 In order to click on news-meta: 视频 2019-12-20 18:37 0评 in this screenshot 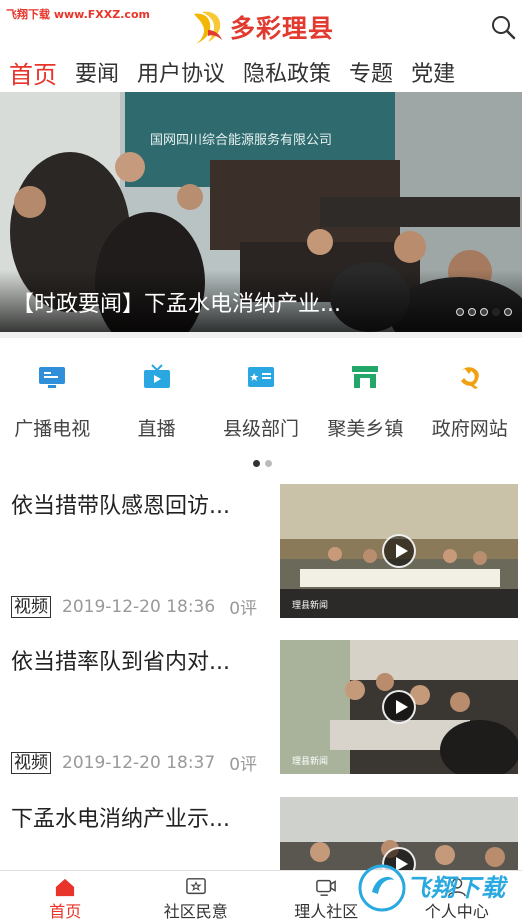, I will do `click(134, 762)`.